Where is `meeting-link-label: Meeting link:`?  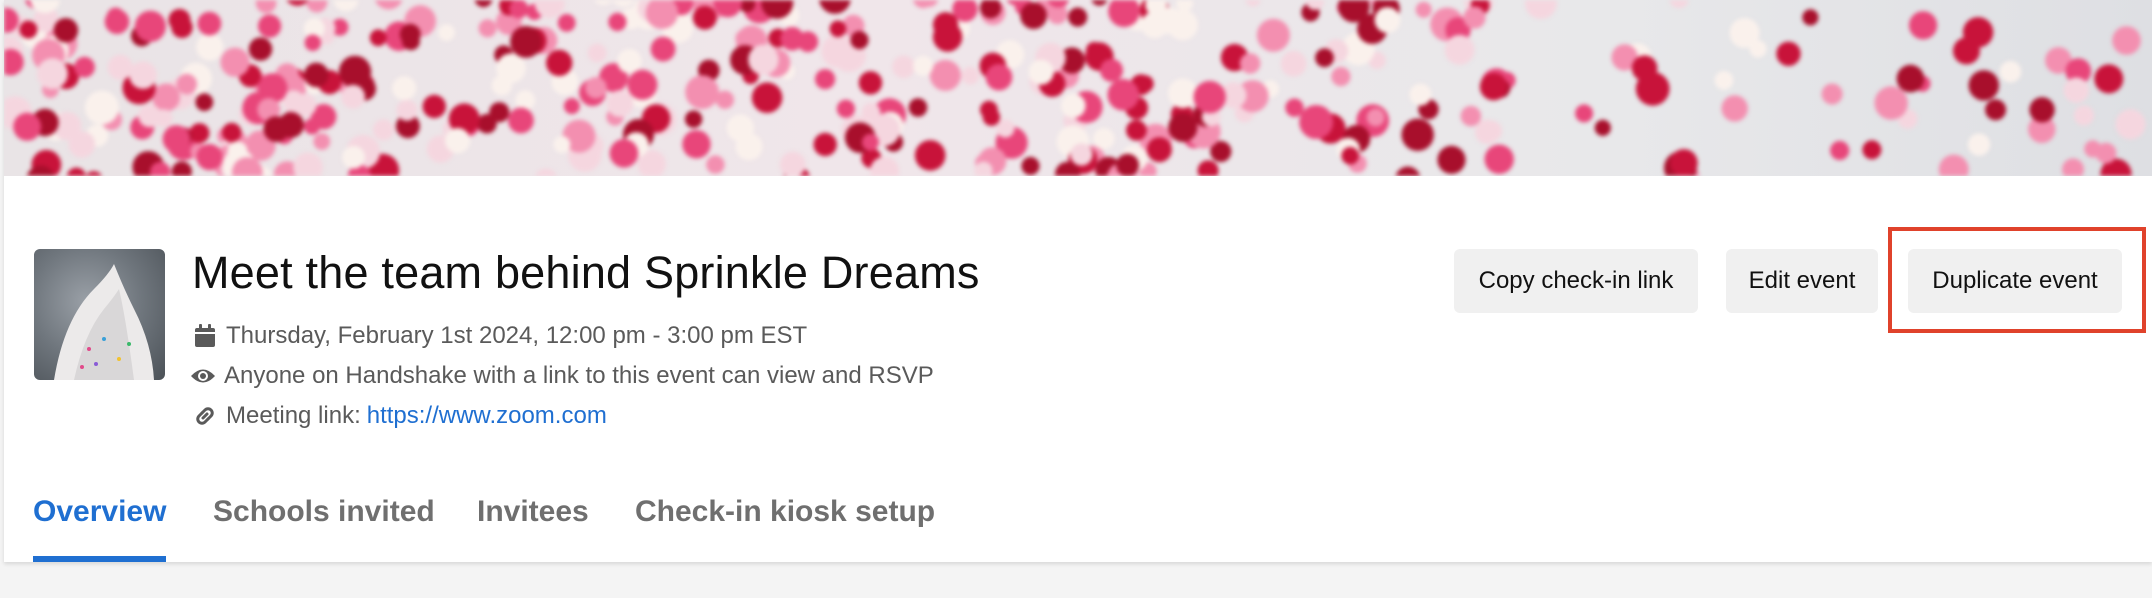 meeting-link-label: Meeting link: is located at coordinates (293, 415).